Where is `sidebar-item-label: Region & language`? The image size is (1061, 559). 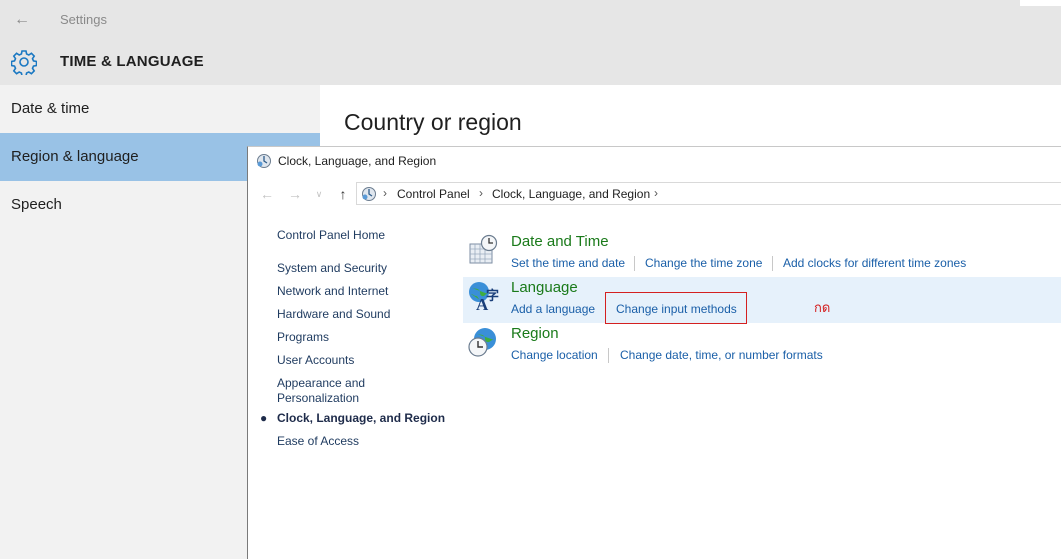
sidebar-item-label: Region & language is located at coordinates (75, 156).